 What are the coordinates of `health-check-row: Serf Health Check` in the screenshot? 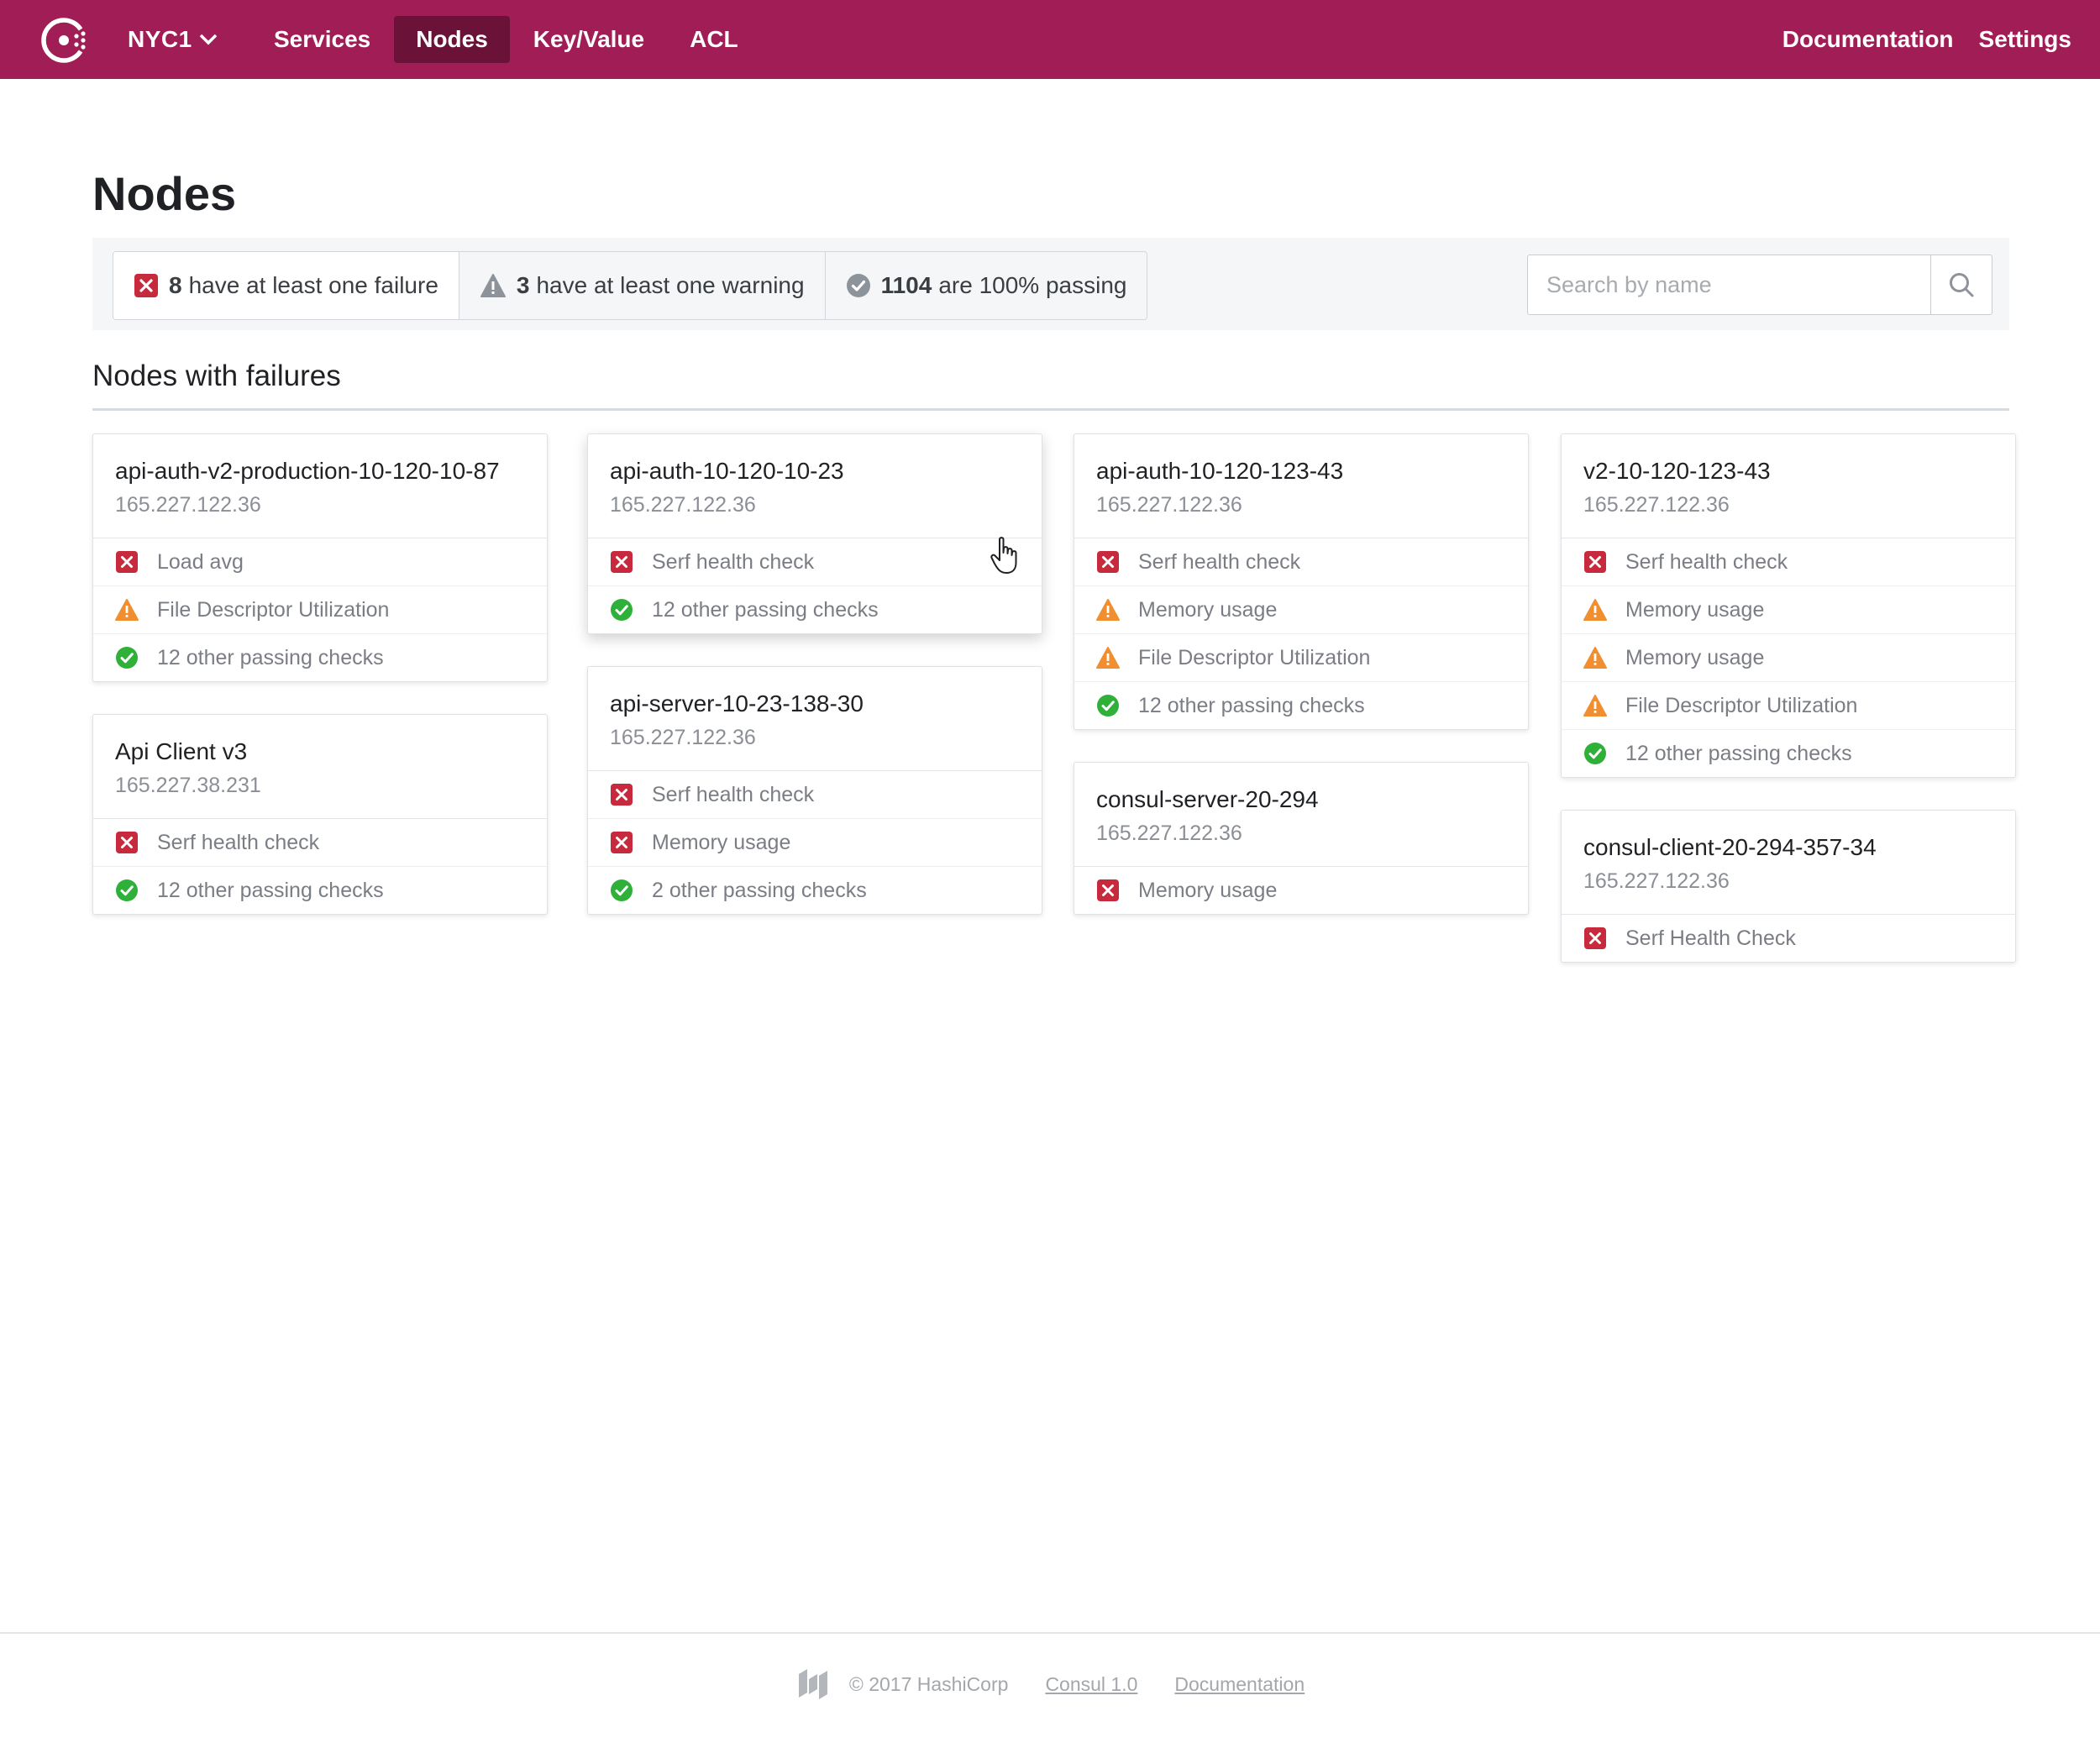 It's located at (1788, 939).